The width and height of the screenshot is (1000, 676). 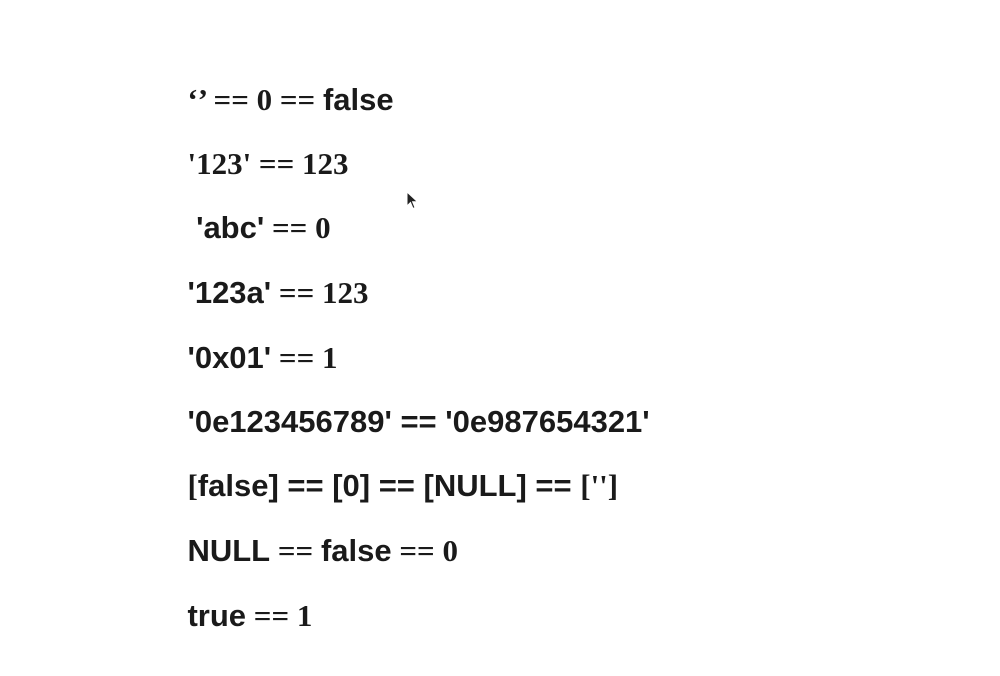 What do you see at coordinates (279, 615) in the screenshot?
I see `line-segment: == 1` at bounding box center [279, 615].